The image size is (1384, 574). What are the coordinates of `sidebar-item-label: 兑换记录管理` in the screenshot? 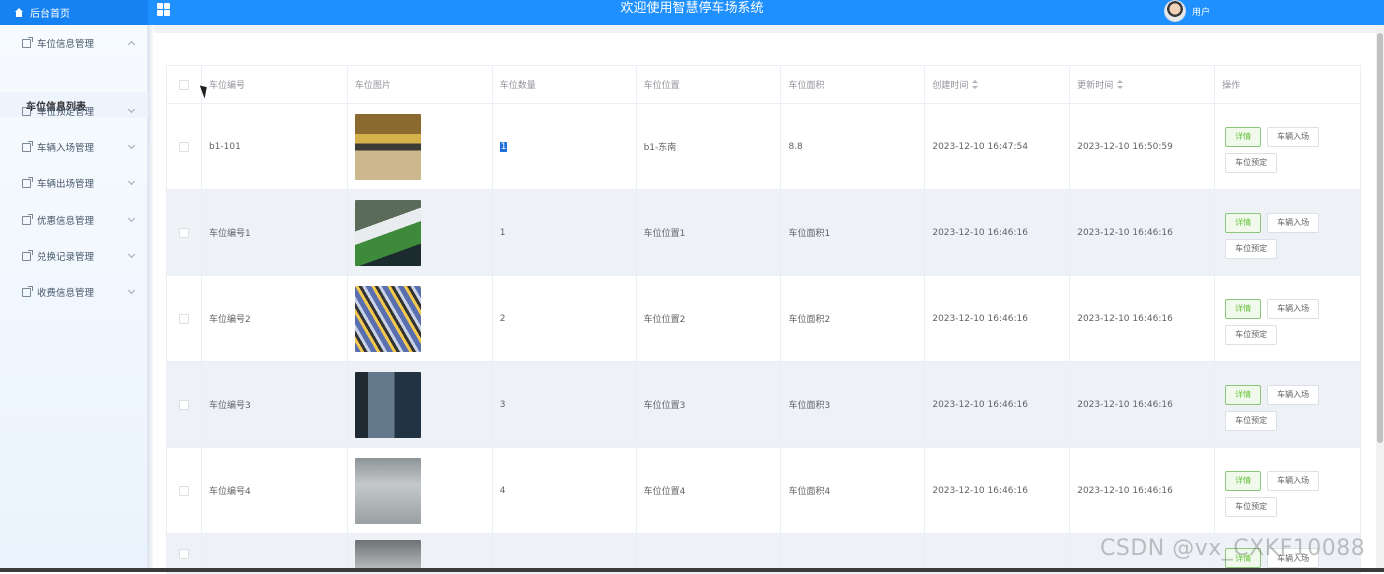 It's located at (66, 257).